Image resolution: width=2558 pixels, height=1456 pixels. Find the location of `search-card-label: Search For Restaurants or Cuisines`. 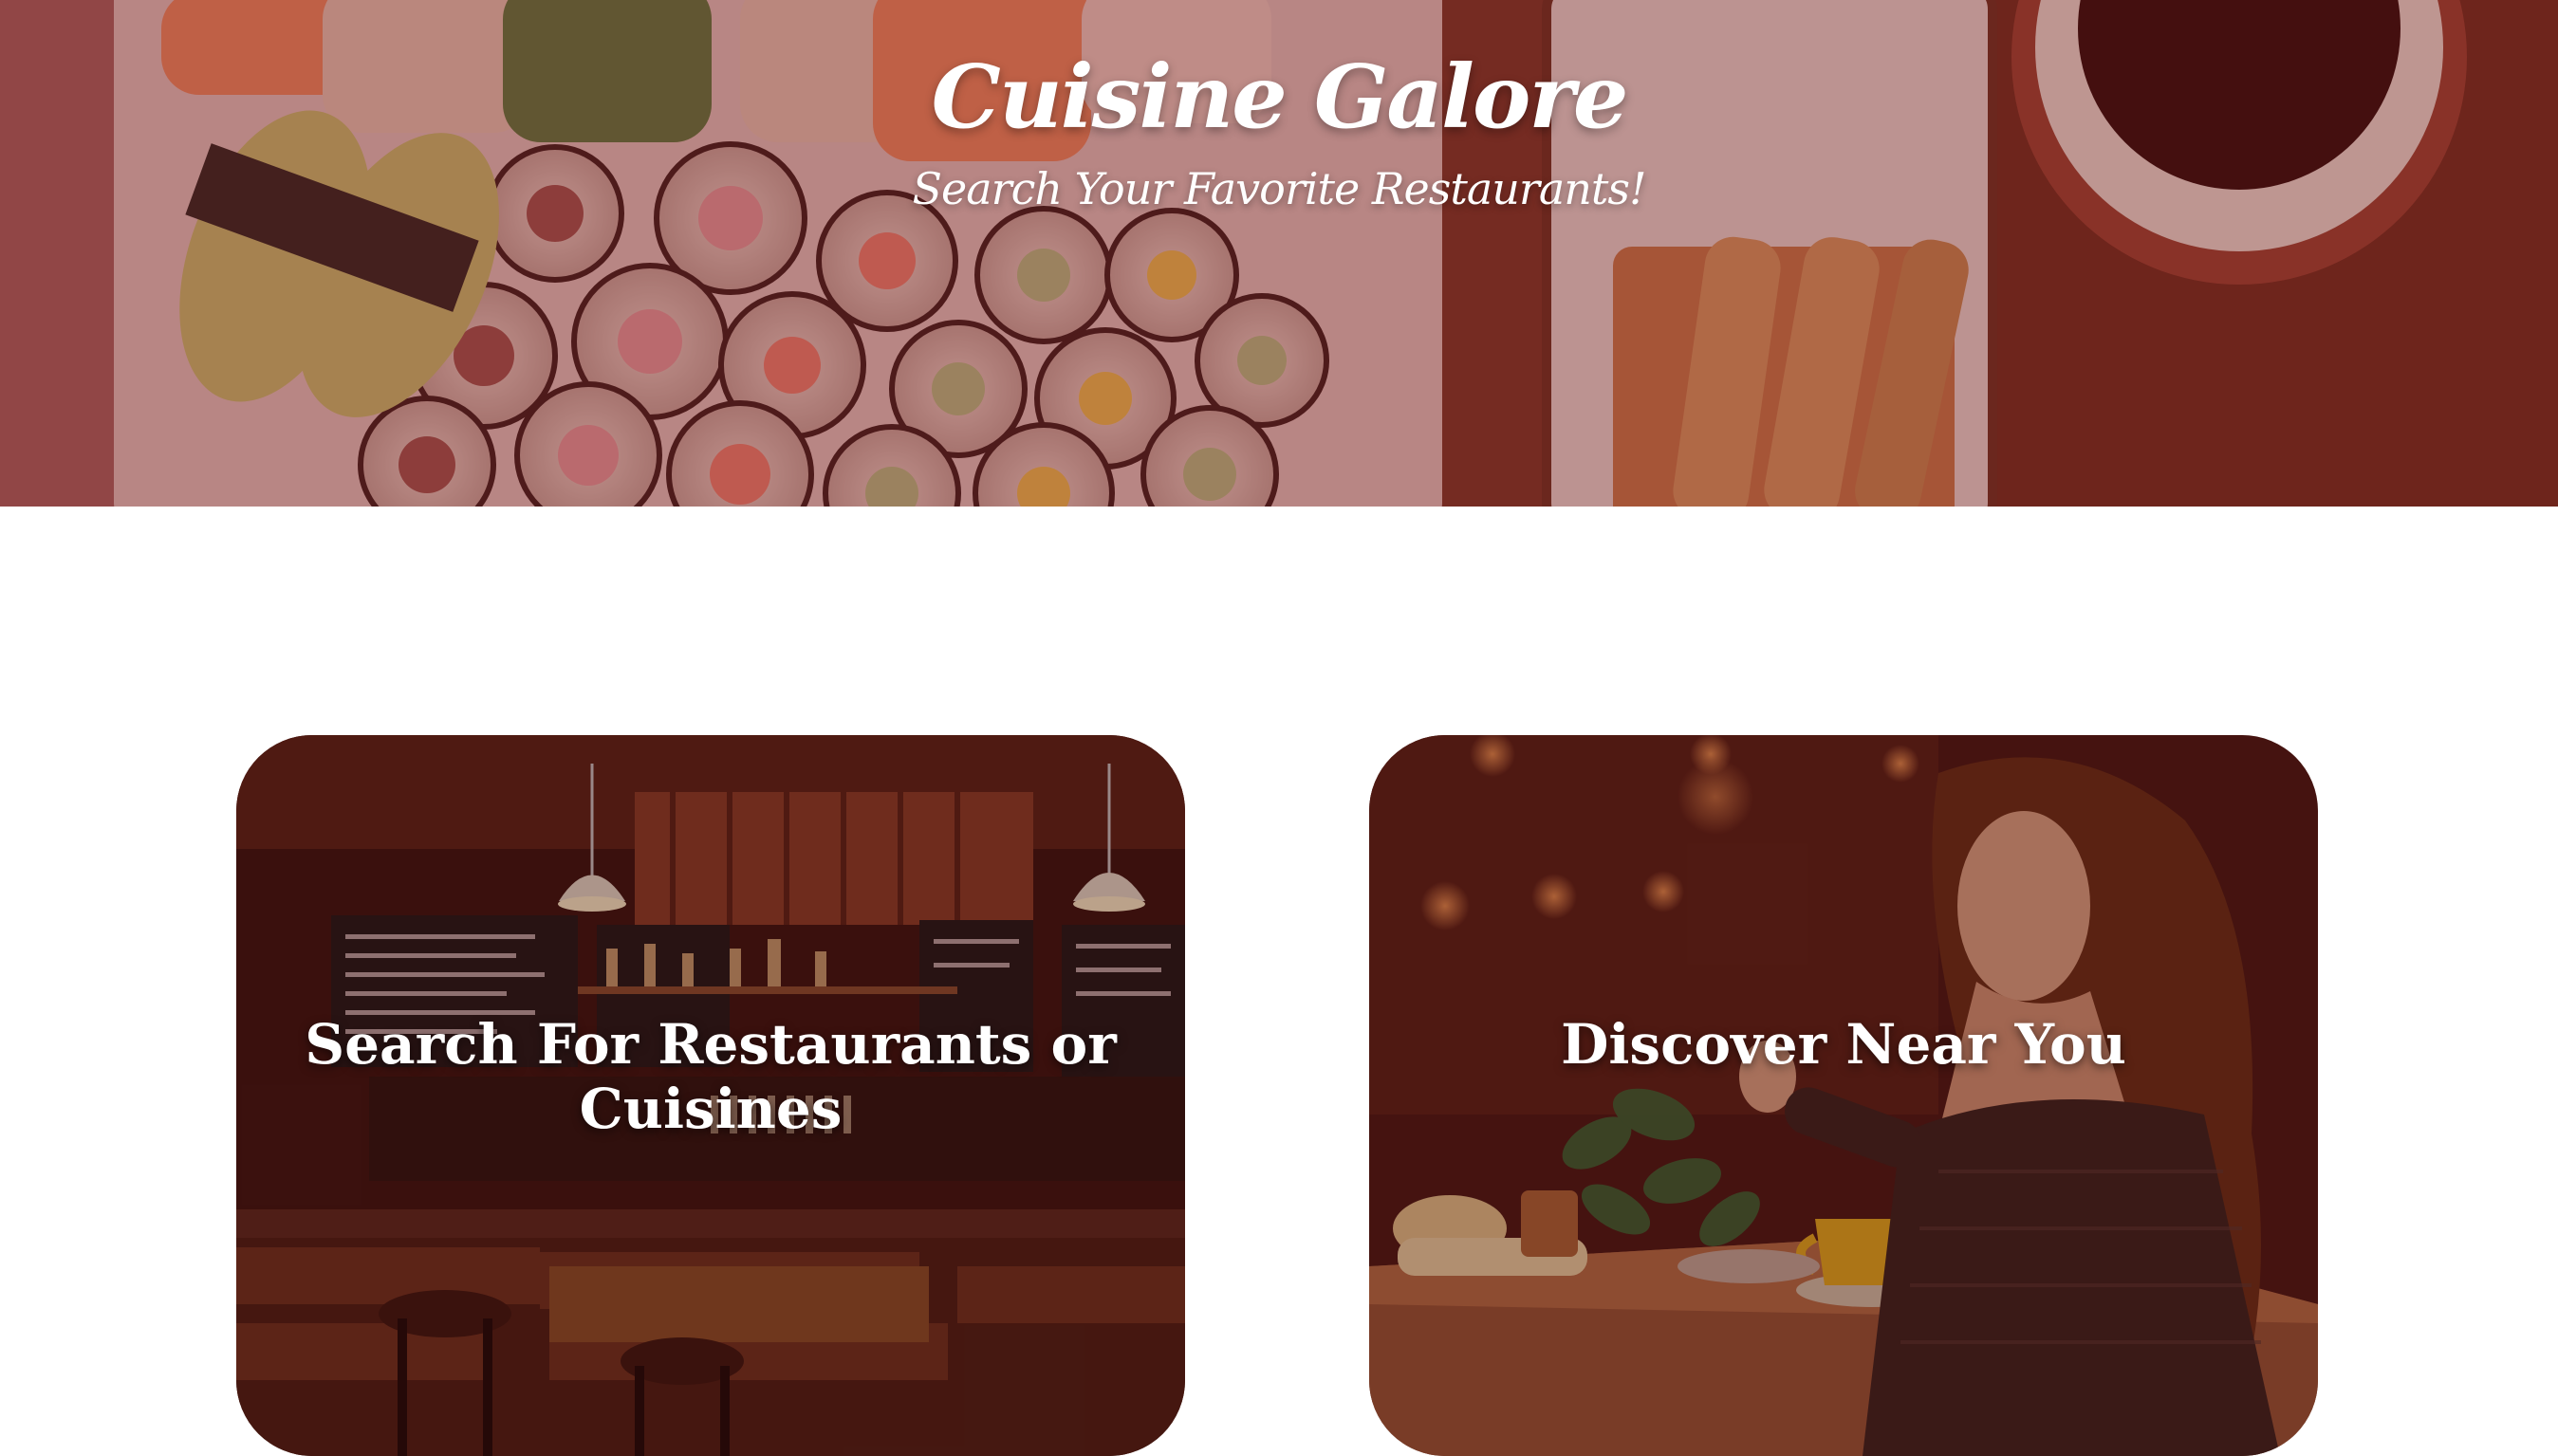

search-card-label: Search For Restaurants or Cuisines is located at coordinates (711, 1076).